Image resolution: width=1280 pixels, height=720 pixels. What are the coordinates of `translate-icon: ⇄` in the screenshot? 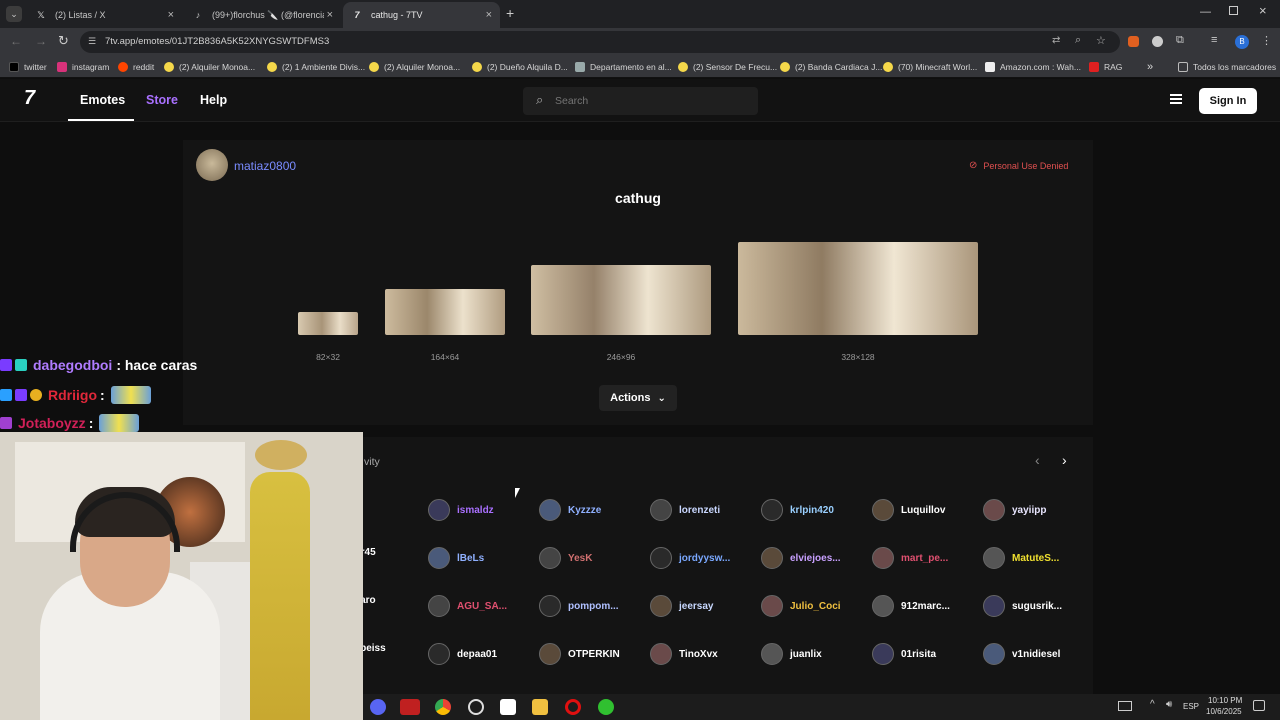 It's located at (1056, 40).